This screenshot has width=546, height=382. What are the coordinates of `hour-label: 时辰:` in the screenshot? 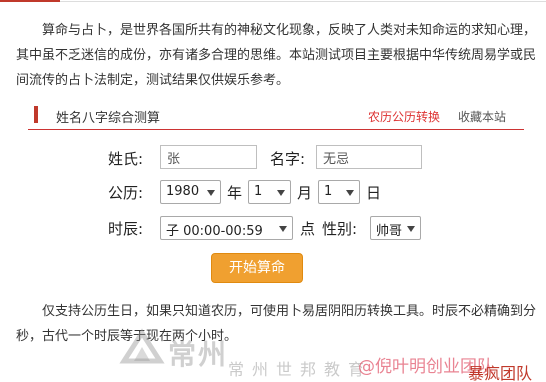 It's located at (126, 229).